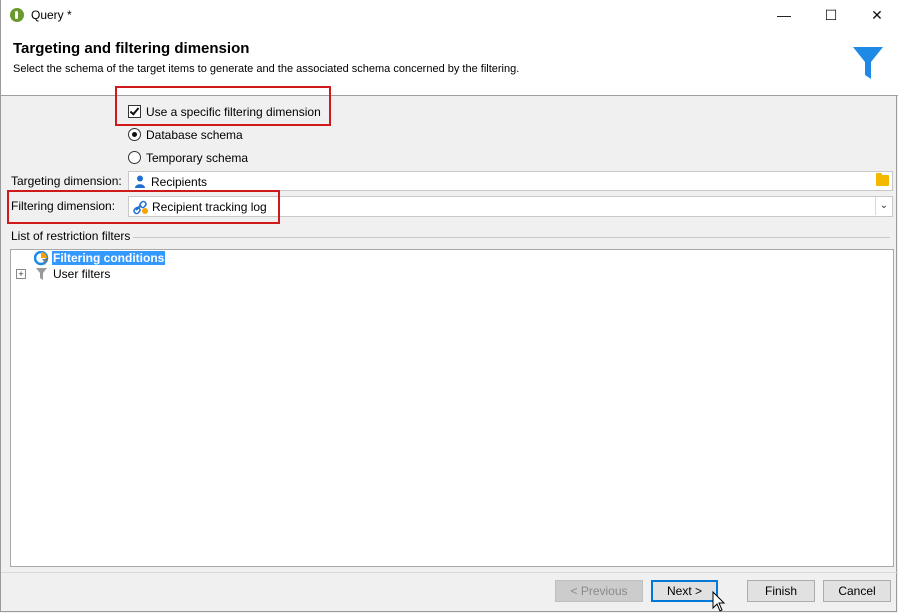  What do you see at coordinates (134, 134) in the screenshot?
I see `radio-selected-icon` at bounding box center [134, 134].